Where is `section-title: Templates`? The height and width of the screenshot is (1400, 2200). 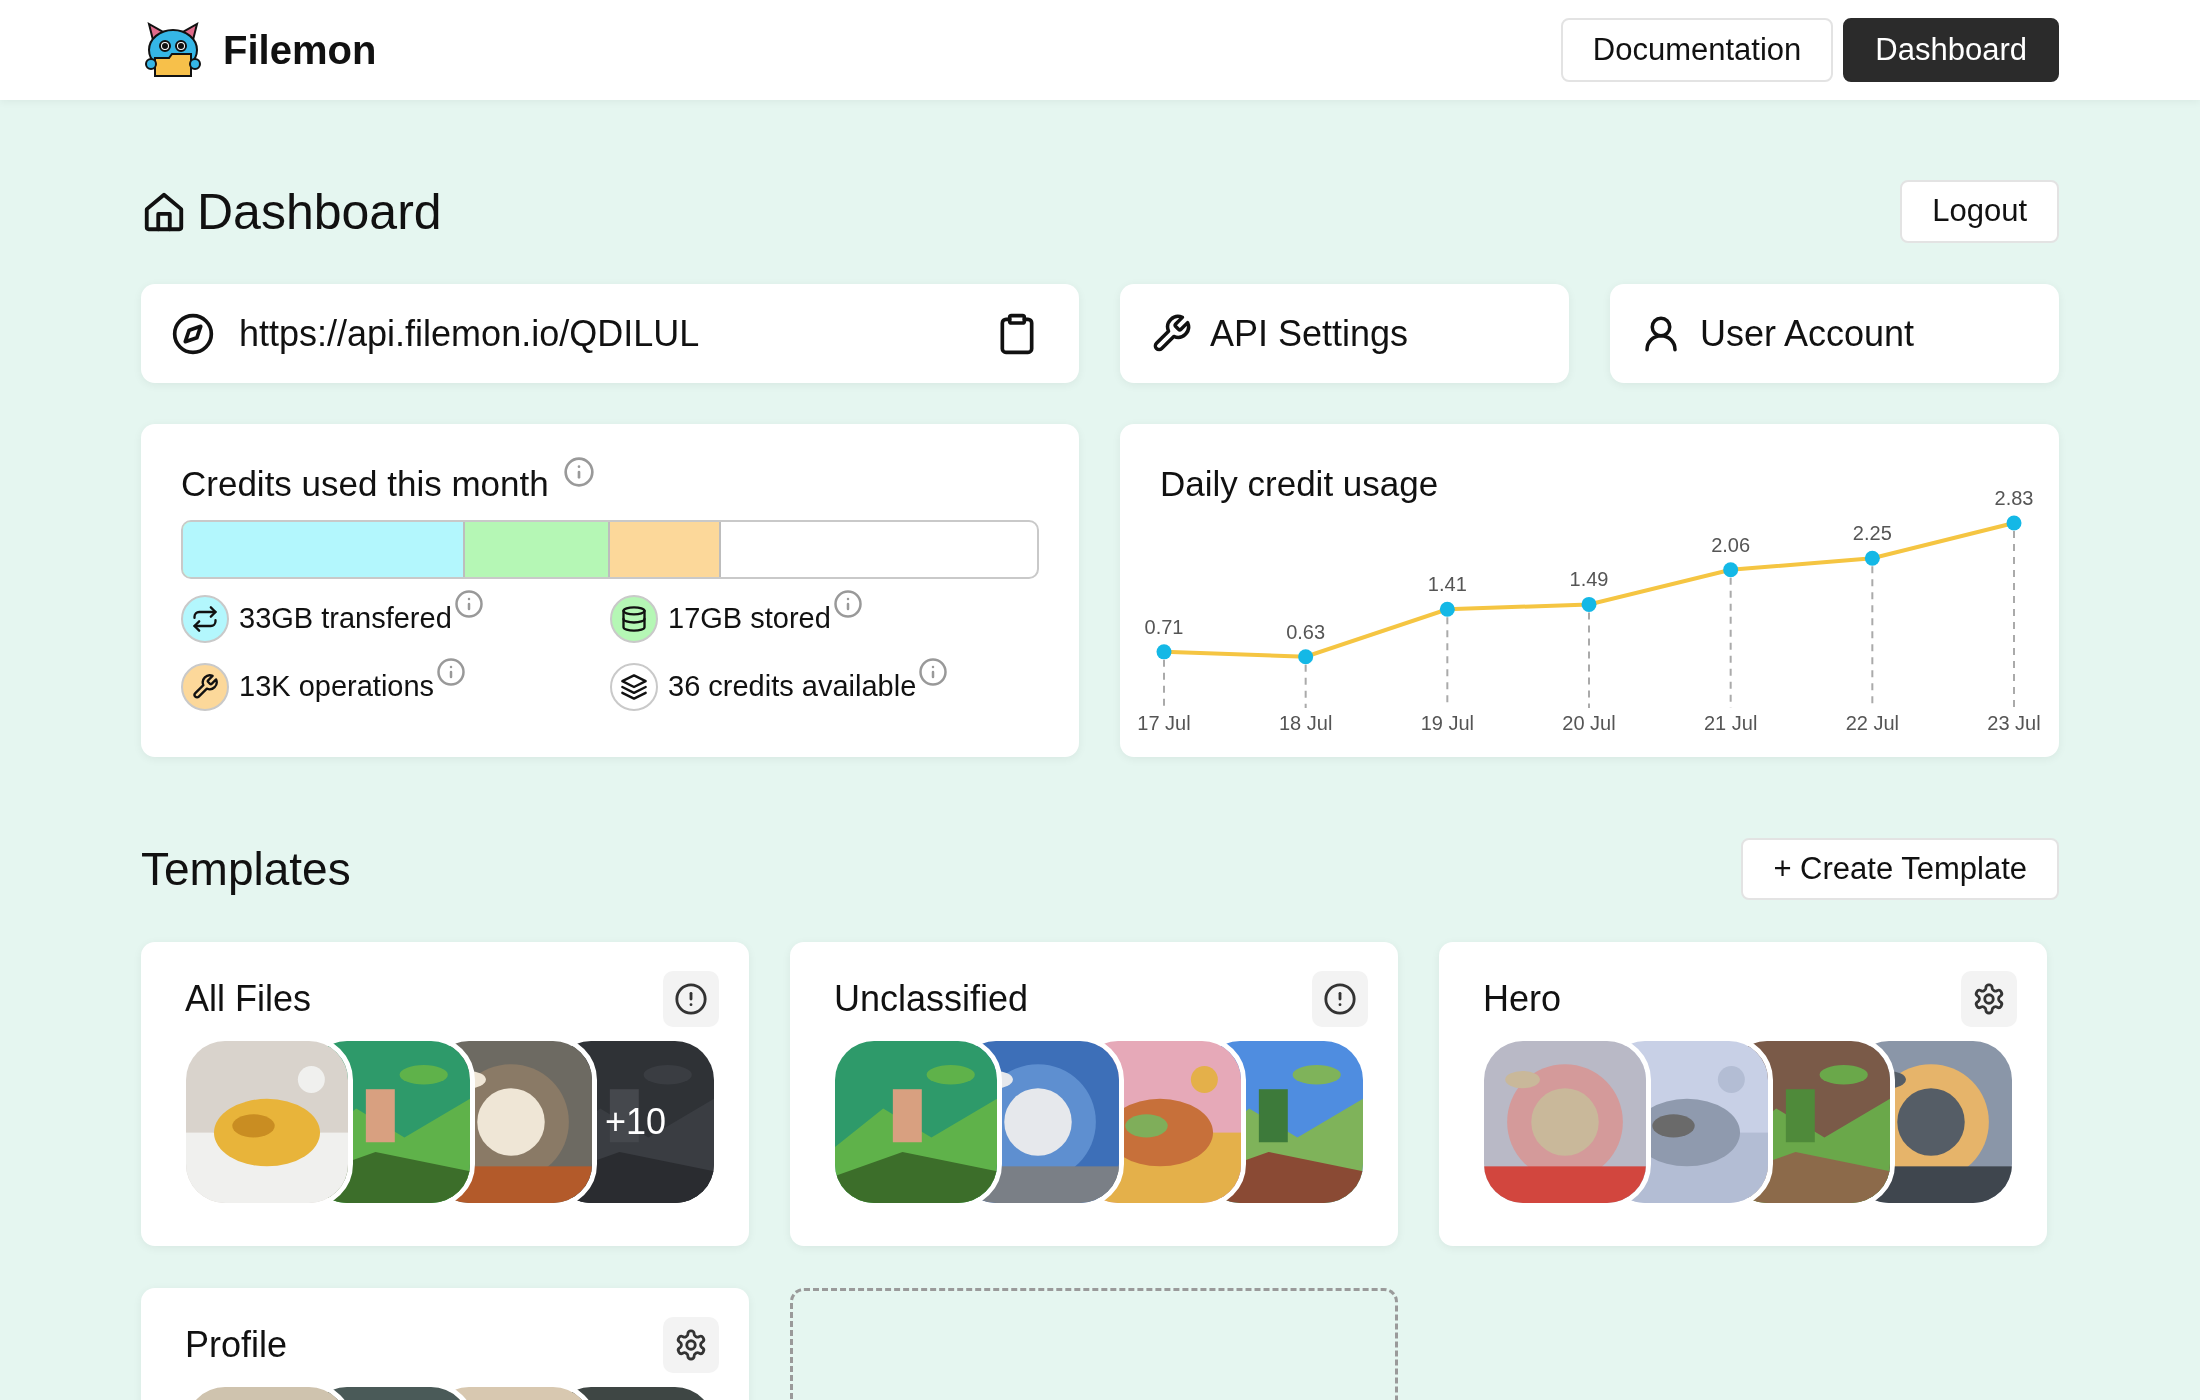
section-title: Templates is located at coordinates (246, 869).